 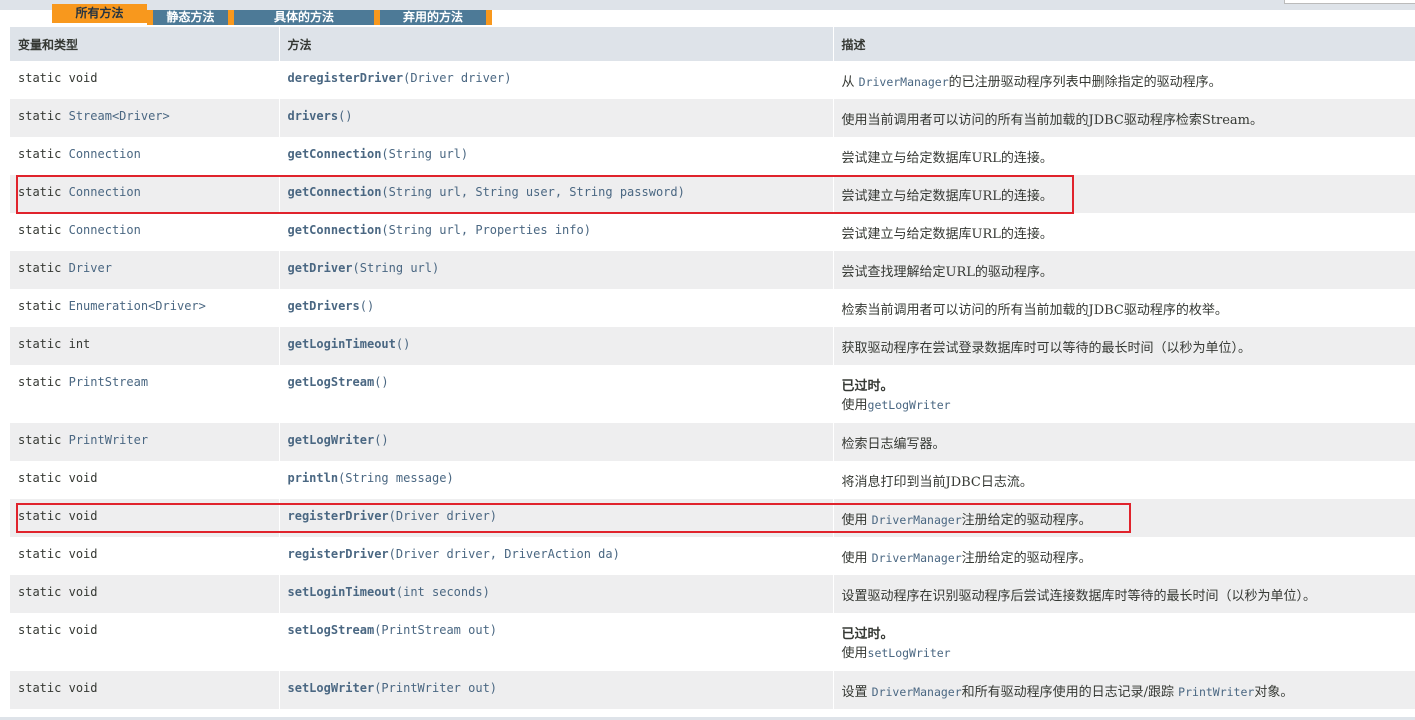 I want to click on cell-description: 获取驱动程序在尝试登录数据库时可以等待的最长时间（以秒为单位）。, so click(x=1124, y=346).